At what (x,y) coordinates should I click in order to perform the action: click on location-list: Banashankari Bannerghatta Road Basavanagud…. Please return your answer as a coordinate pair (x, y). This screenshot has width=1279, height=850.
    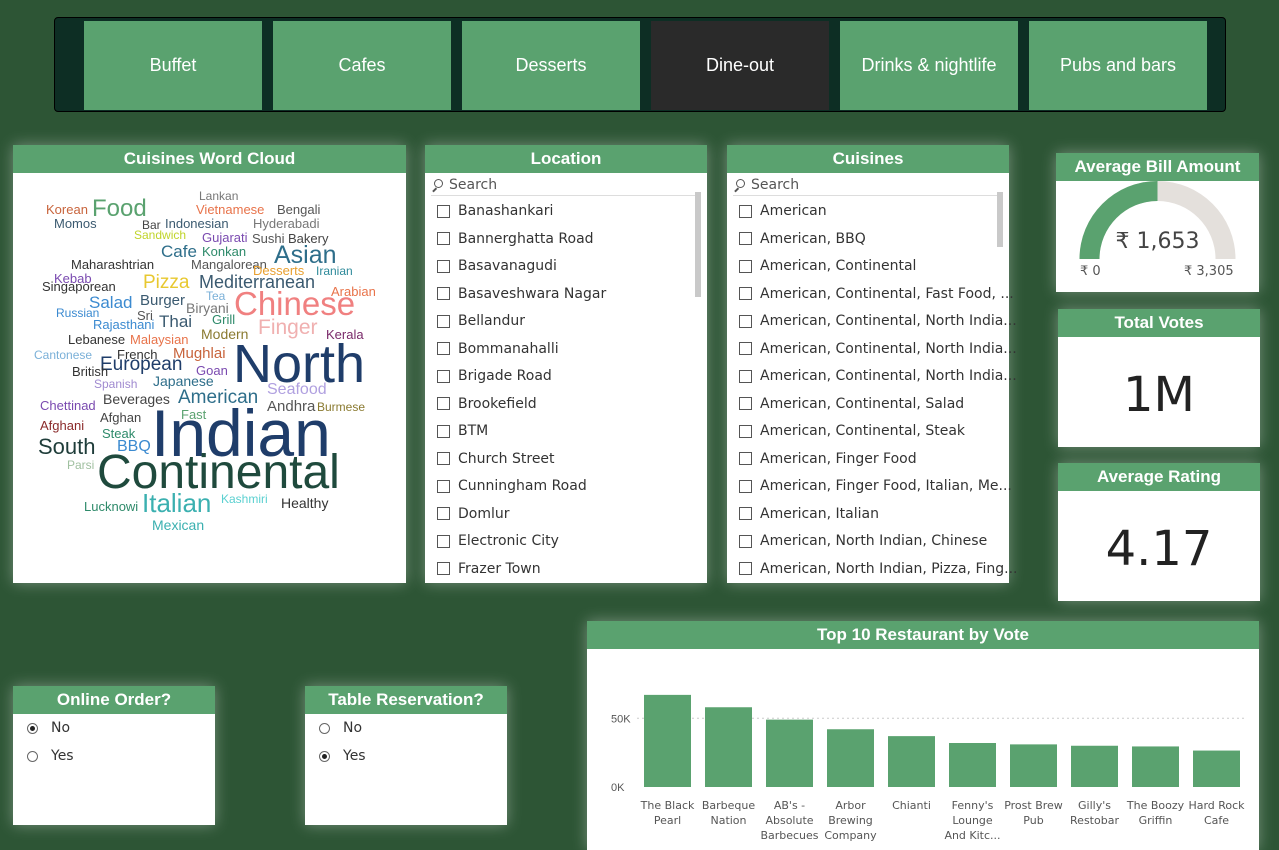
    Looking at the image, I should click on (566, 391).